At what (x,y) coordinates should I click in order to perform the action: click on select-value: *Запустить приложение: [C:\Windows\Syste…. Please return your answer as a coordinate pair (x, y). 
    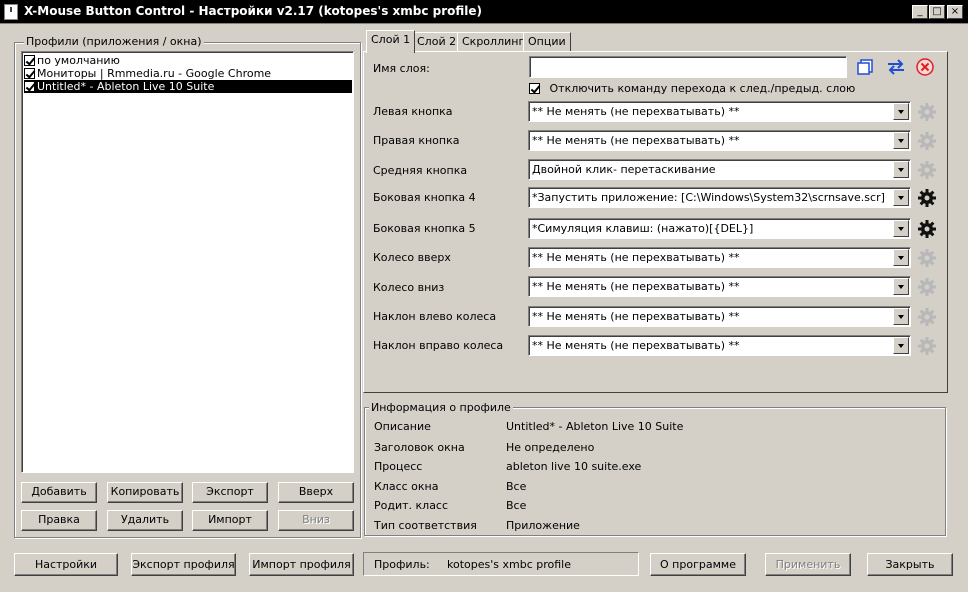
    Looking at the image, I should click on (708, 197).